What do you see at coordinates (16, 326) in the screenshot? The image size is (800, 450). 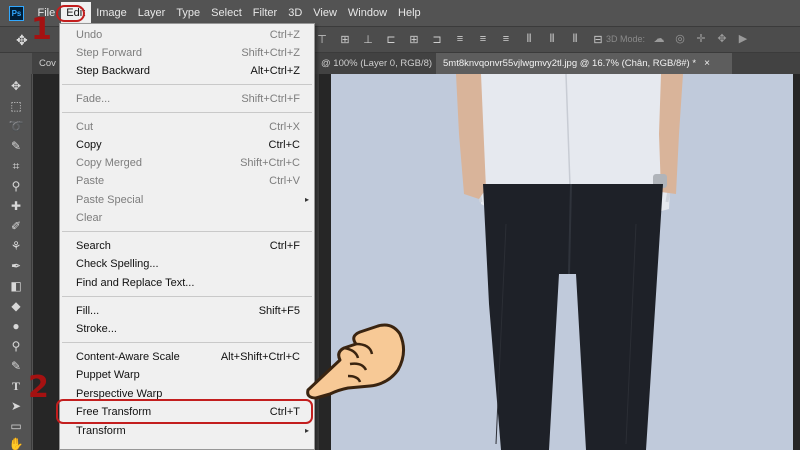 I see `blur-icon: ●` at bounding box center [16, 326].